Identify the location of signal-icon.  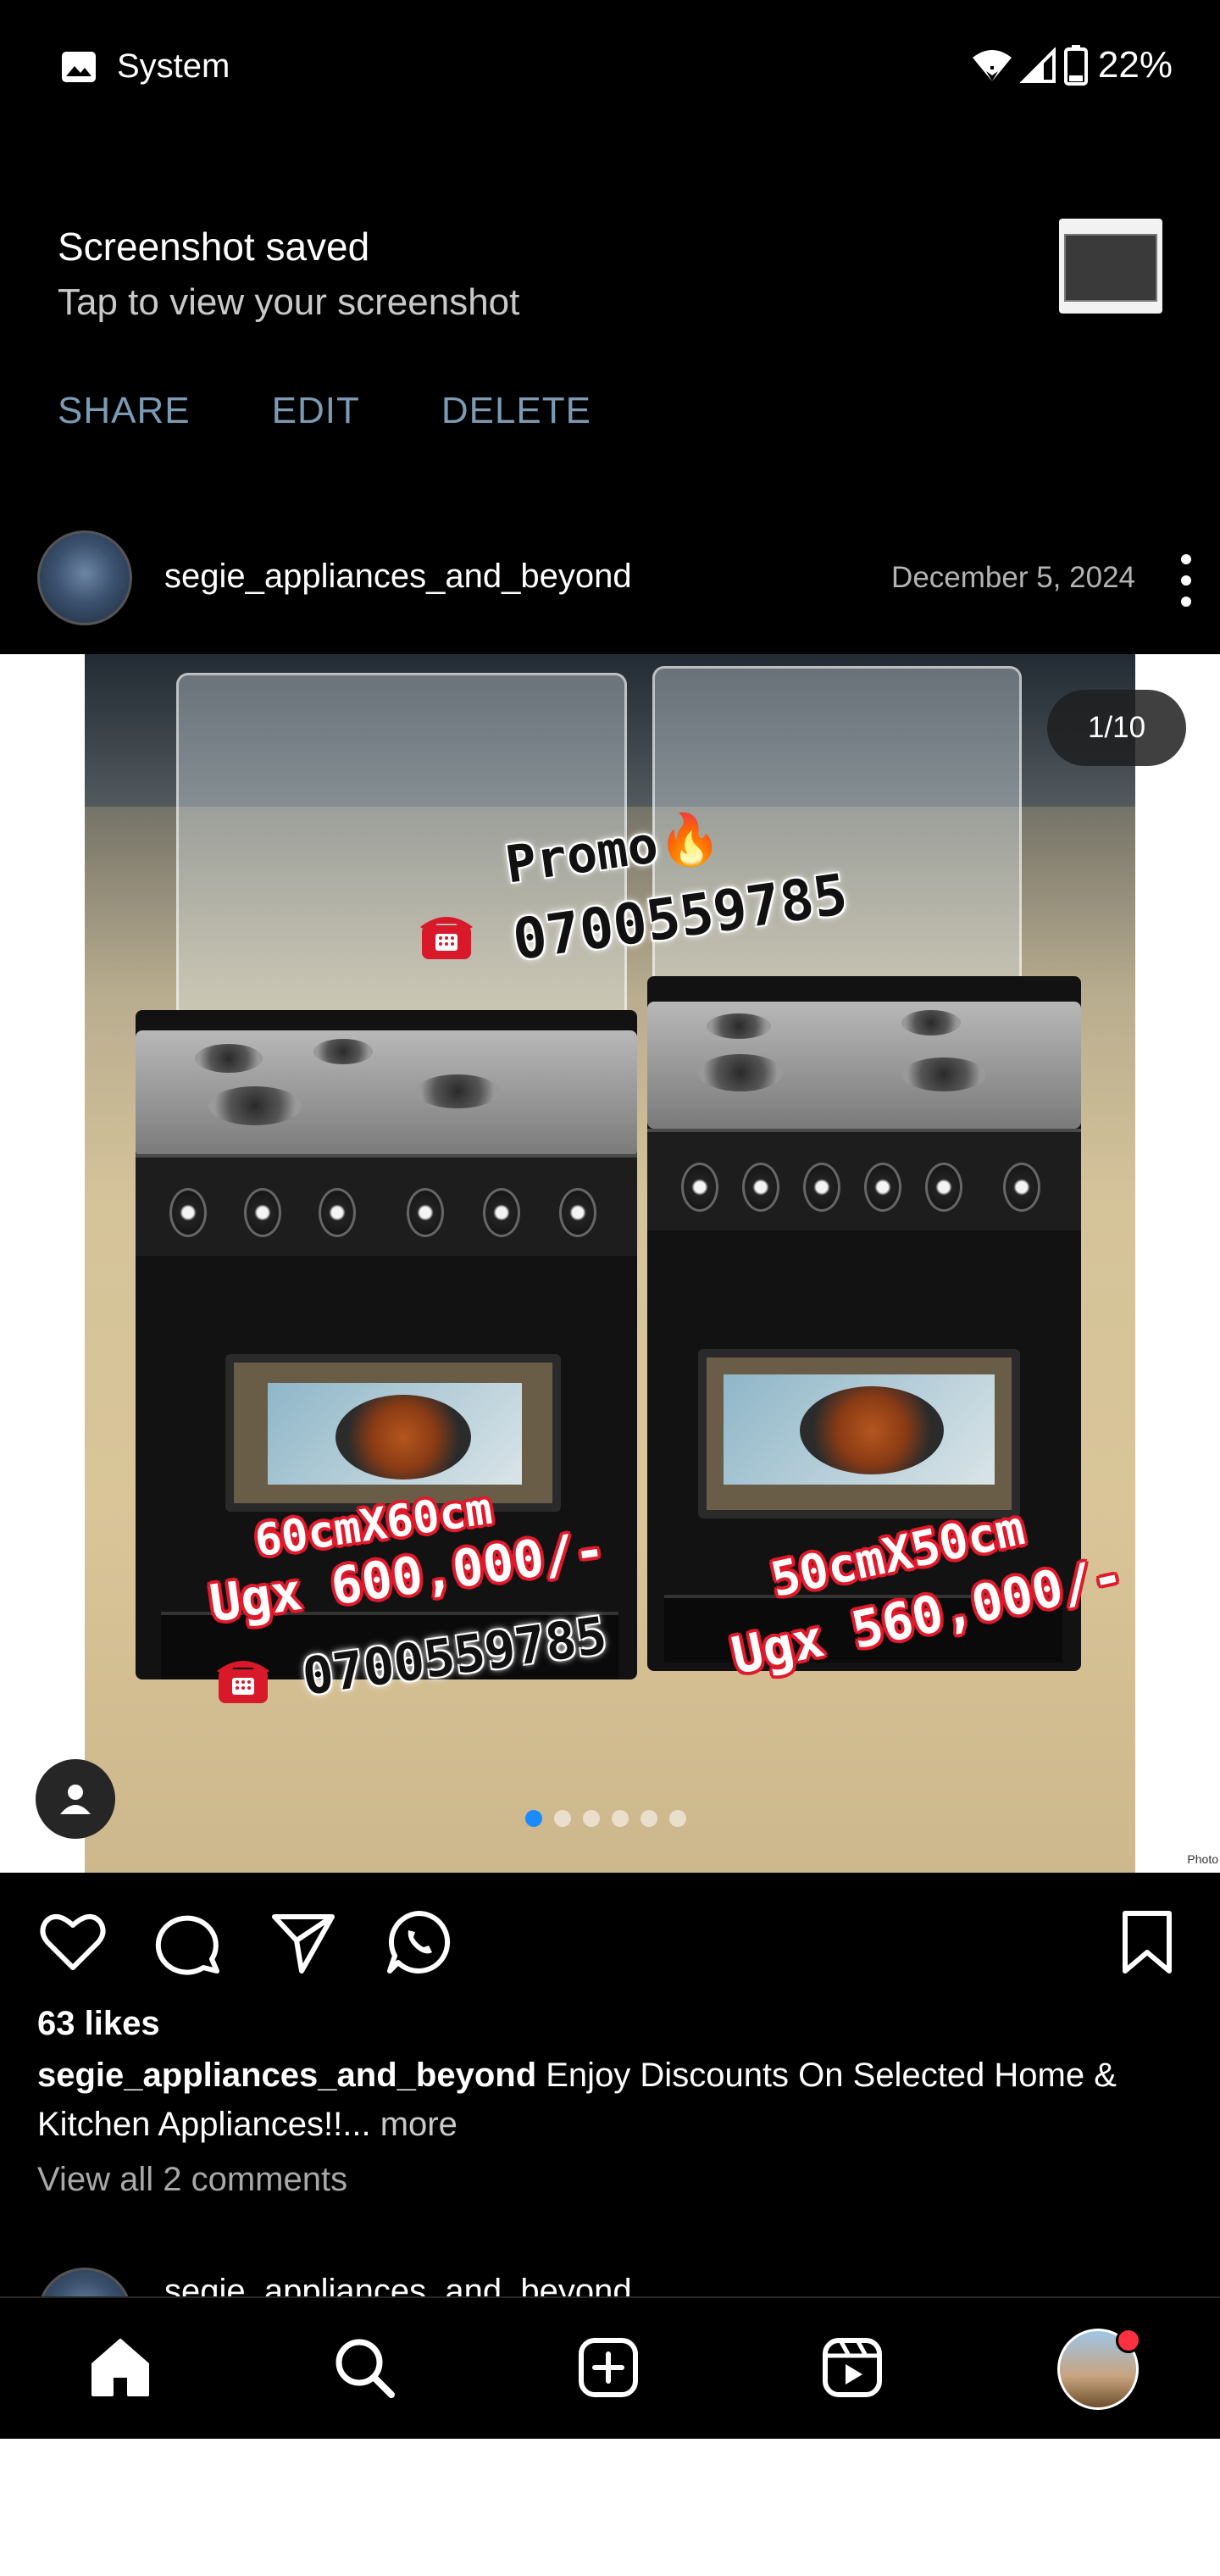
(1037, 65).